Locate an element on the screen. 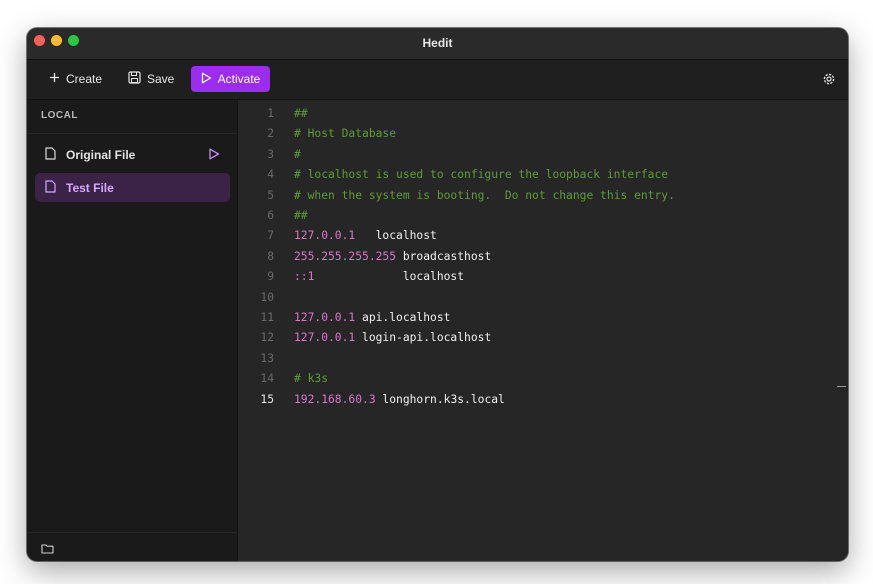 This screenshot has width=873, height=584. line-number: 2 is located at coordinates (270, 134).